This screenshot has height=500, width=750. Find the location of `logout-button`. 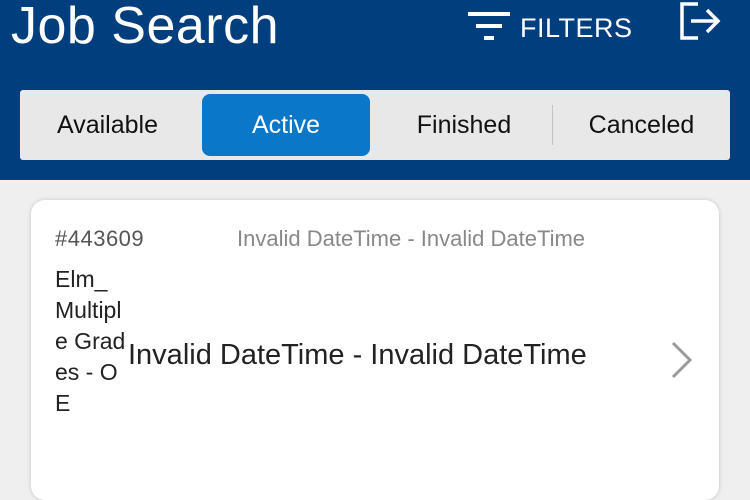

logout-button is located at coordinates (699, 22).